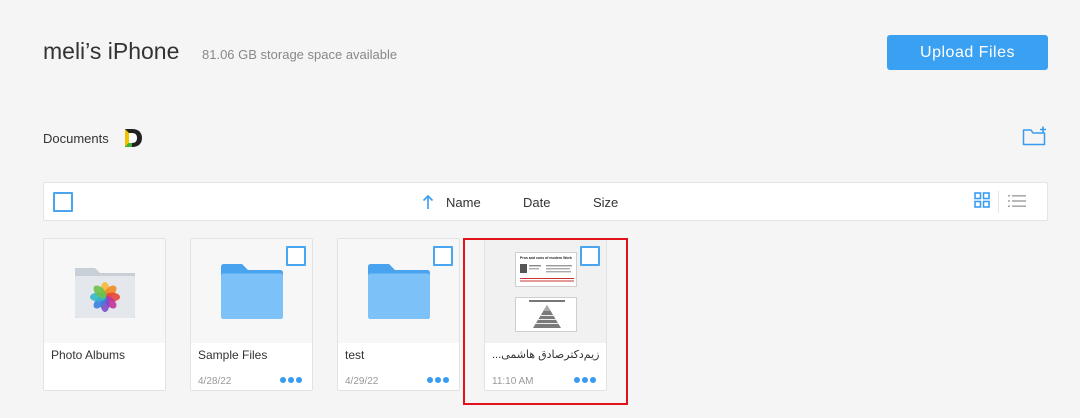 The height and width of the screenshot is (418, 1080). Describe the element at coordinates (63, 202) in the screenshot. I see `select-all-checkbox` at that location.